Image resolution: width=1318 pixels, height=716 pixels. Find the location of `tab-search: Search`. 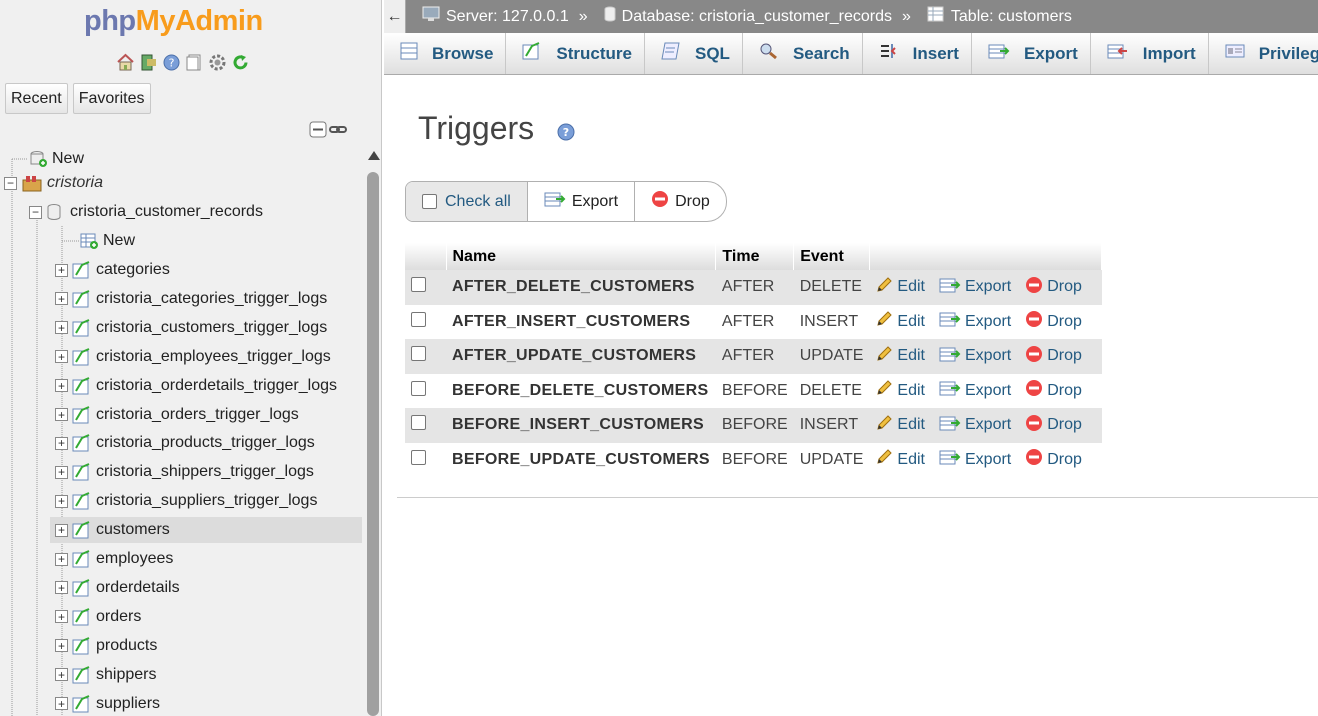

tab-search: Search is located at coordinates (803, 53).